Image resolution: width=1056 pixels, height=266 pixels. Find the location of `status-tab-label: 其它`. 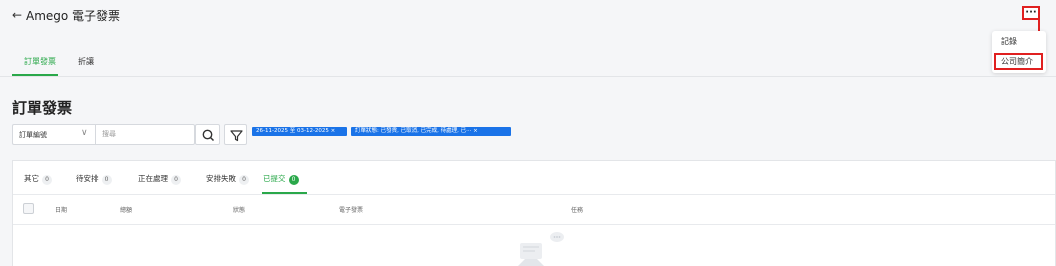

status-tab-label: 其它 is located at coordinates (31, 178).